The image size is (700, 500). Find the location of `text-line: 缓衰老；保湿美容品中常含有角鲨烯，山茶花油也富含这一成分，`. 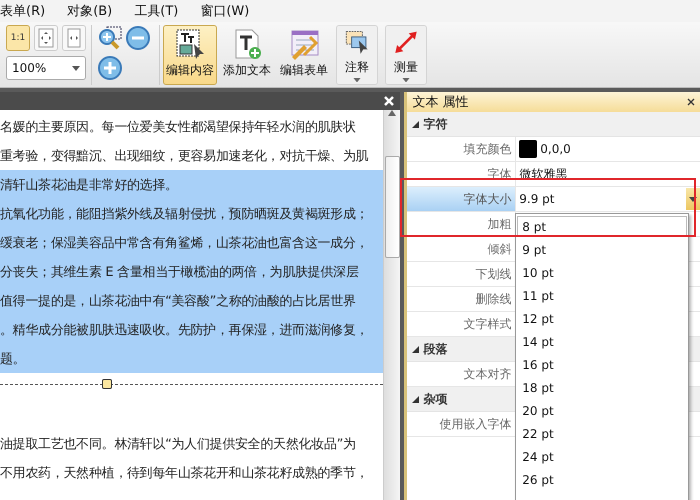

text-line: 缓衰老；保湿美容品中常含有角鲨烯，山茶花油也富含这一成分， is located at coordinates (184, 243).